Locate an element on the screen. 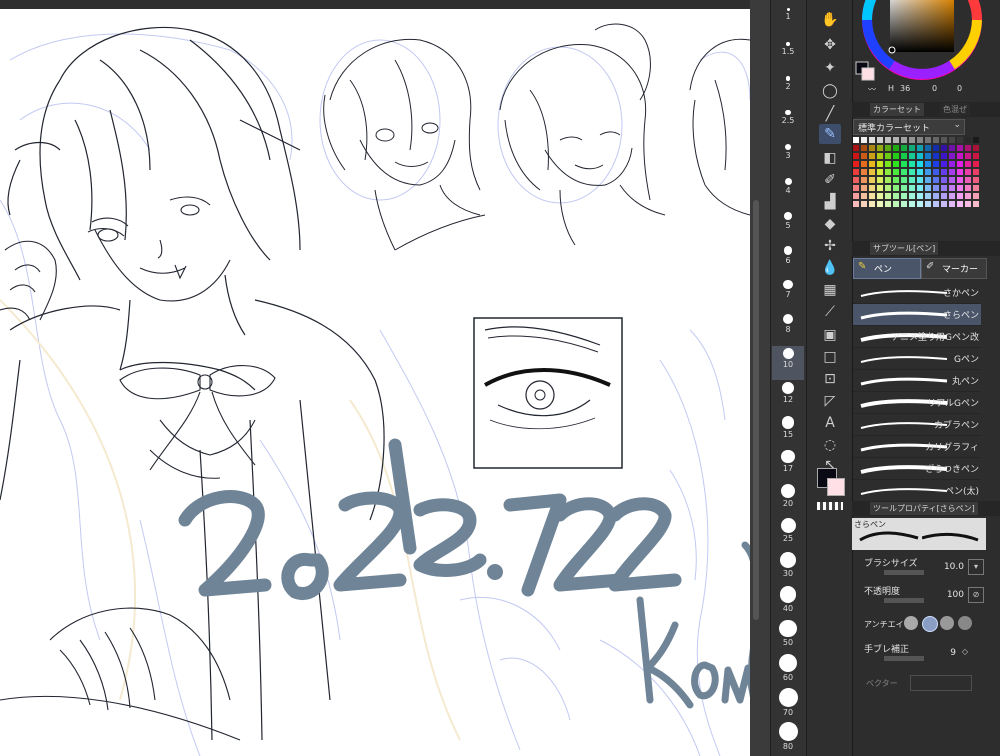 The image size is (1000, 756). brush-size-option: 70 is located at coordinates (788, 703).